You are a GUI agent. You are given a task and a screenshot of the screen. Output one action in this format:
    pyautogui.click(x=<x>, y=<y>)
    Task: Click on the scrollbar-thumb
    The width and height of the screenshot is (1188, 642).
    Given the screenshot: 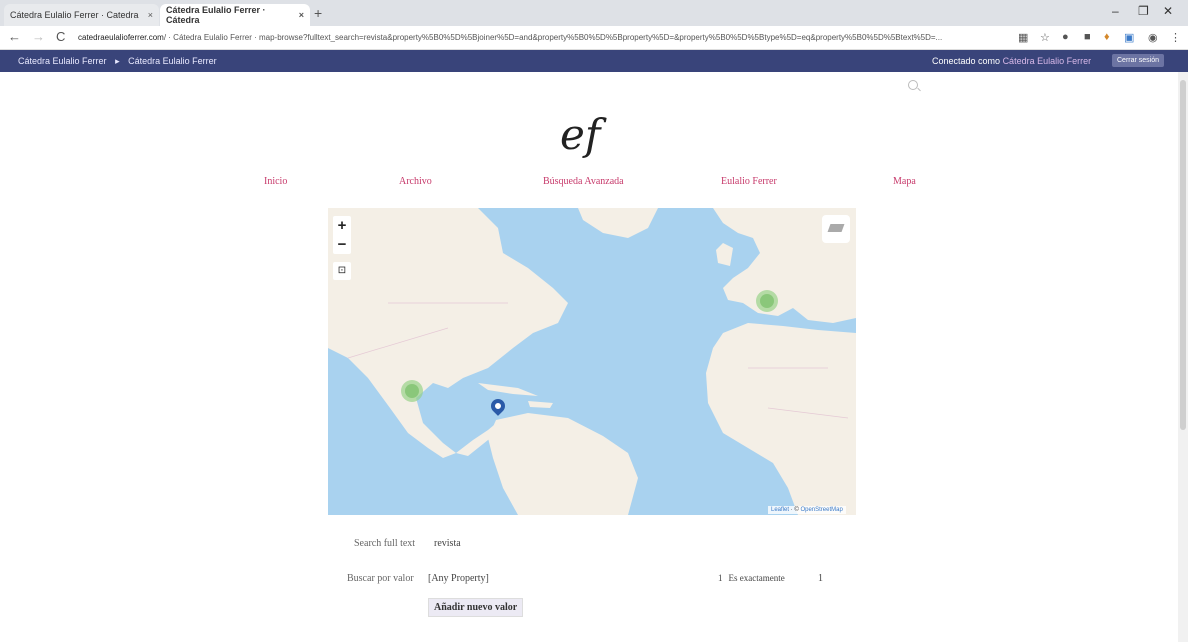 What is the action you would take?
    pyautogui.click(x=1183, y=255)
    